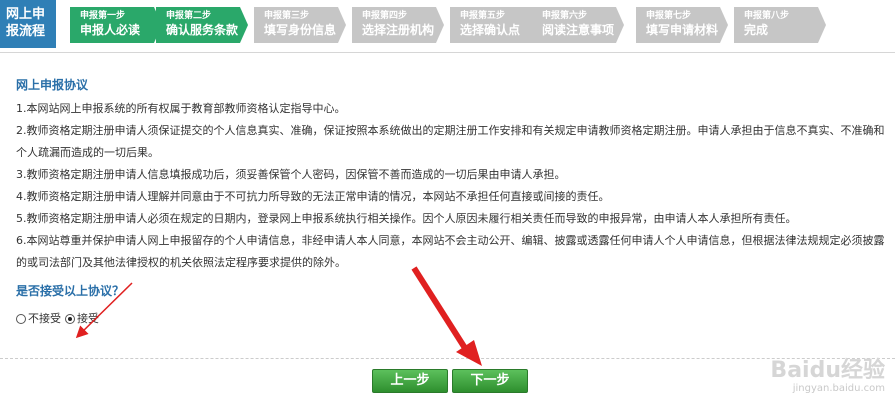  I want to click on accept-radio: 接受, so click(82, 319).